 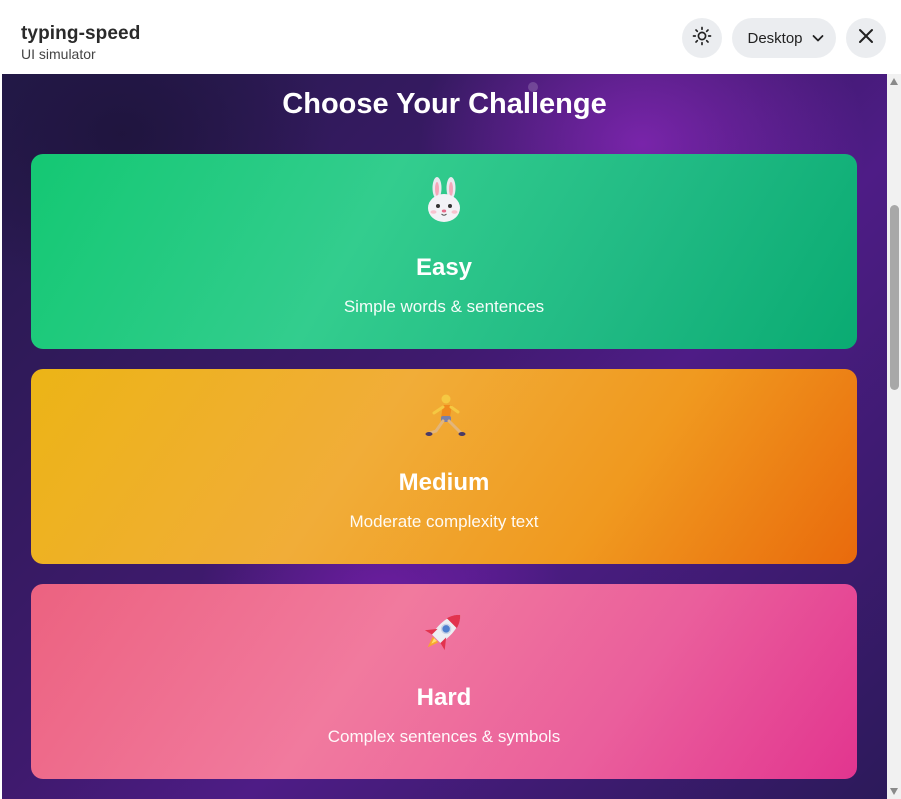 What do you see at coordinates (444, 416) in the screenshot?
I see `person-running-icon` at bounding box center [444, 416].